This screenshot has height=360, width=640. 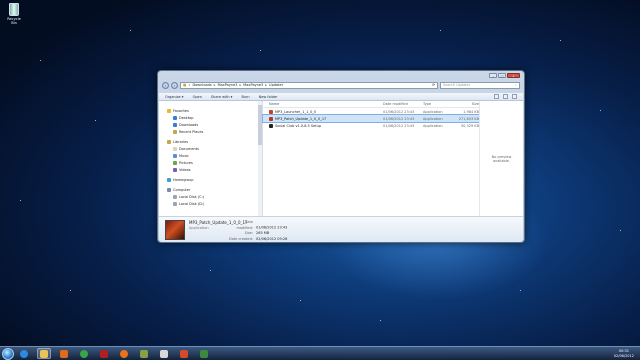 I want to click on pictures-icon, so click(x=175, y=162).